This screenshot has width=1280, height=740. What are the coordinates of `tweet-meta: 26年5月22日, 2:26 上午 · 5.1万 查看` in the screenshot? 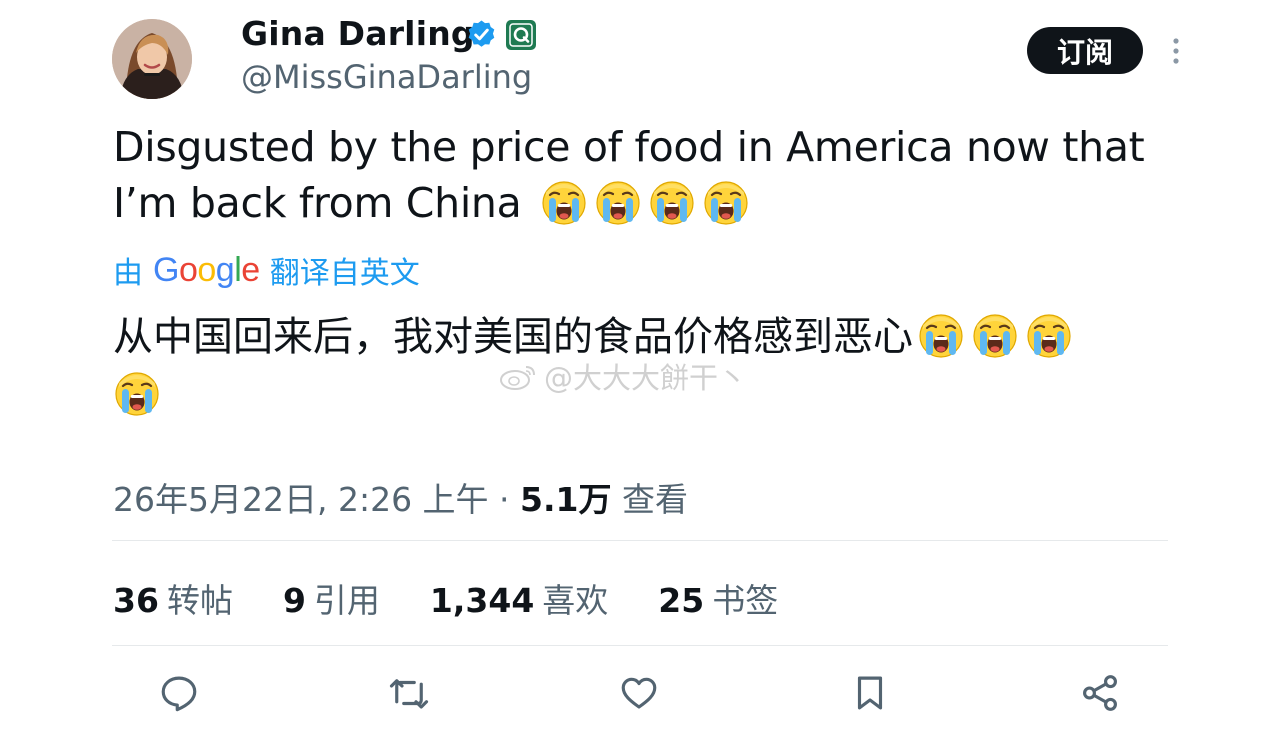 It's located at (400, 497).